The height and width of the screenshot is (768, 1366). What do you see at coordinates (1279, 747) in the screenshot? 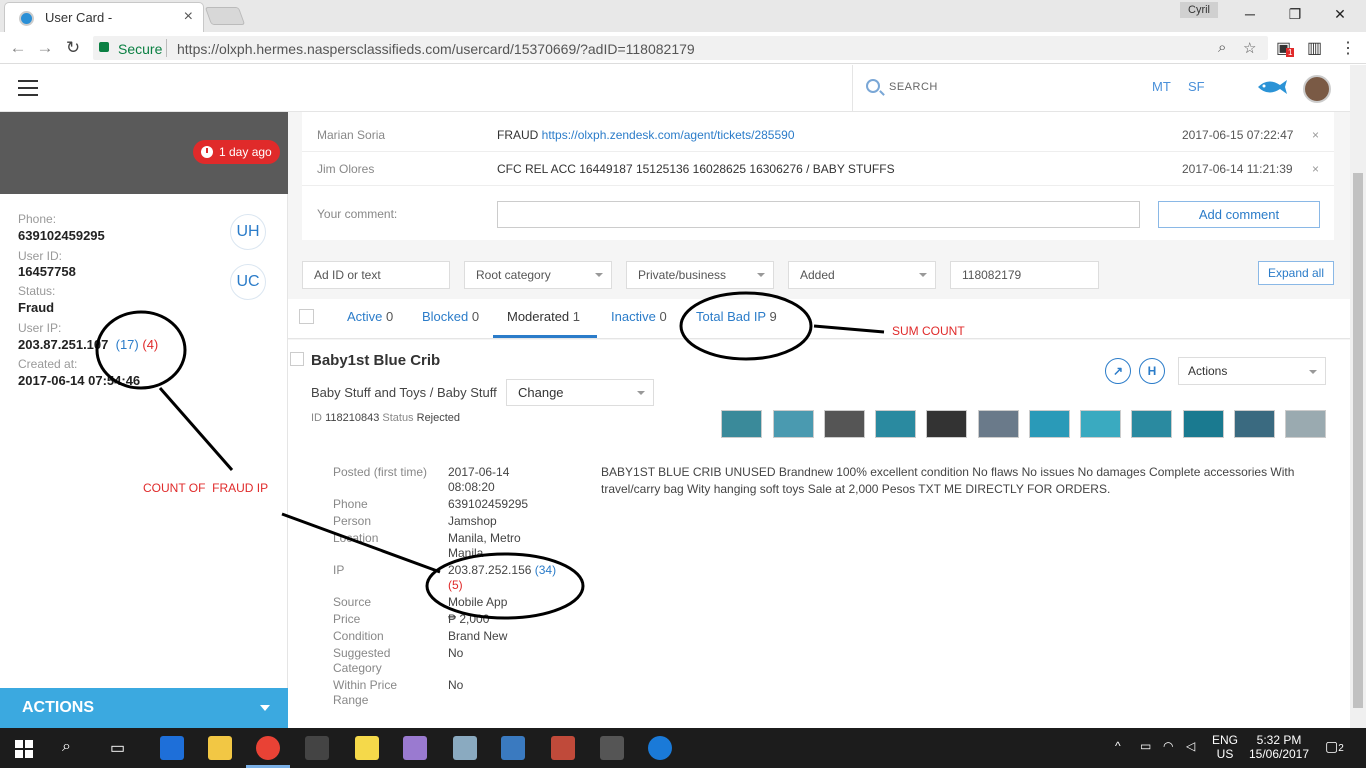
I see `clock: 5:32 PM 15/06/2017` at bounding box center [1279, 747].